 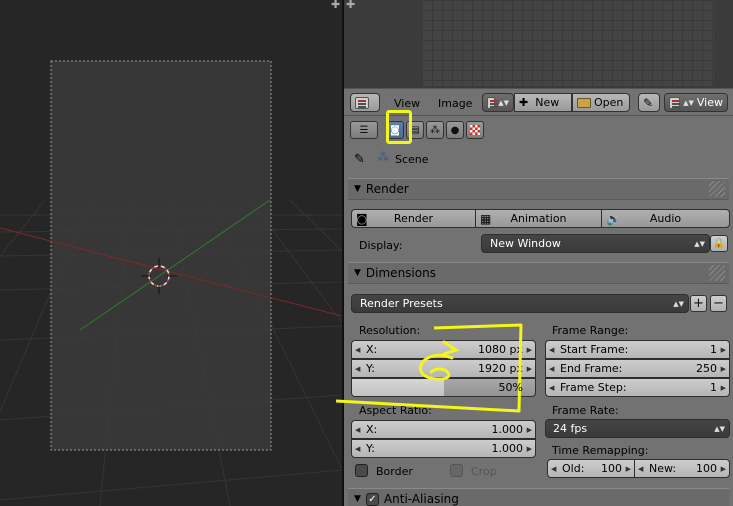 I want to click on tab-scene: ⁂, so click(x=435, y=130).